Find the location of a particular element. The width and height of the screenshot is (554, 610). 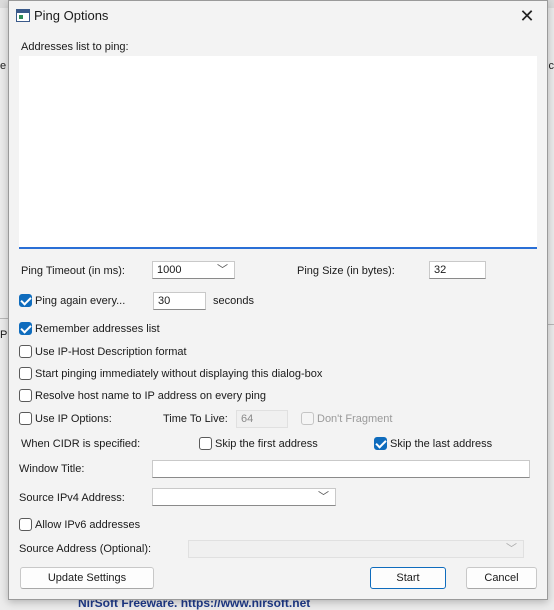

ping-size-input: 32 is located at coordinates (457, 270).